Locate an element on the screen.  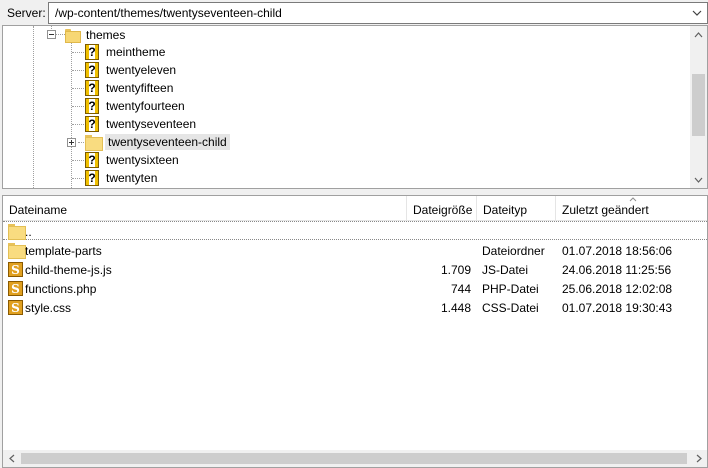
tree-item-meintheme: ? meintheme is located at coordinates (126, 52).